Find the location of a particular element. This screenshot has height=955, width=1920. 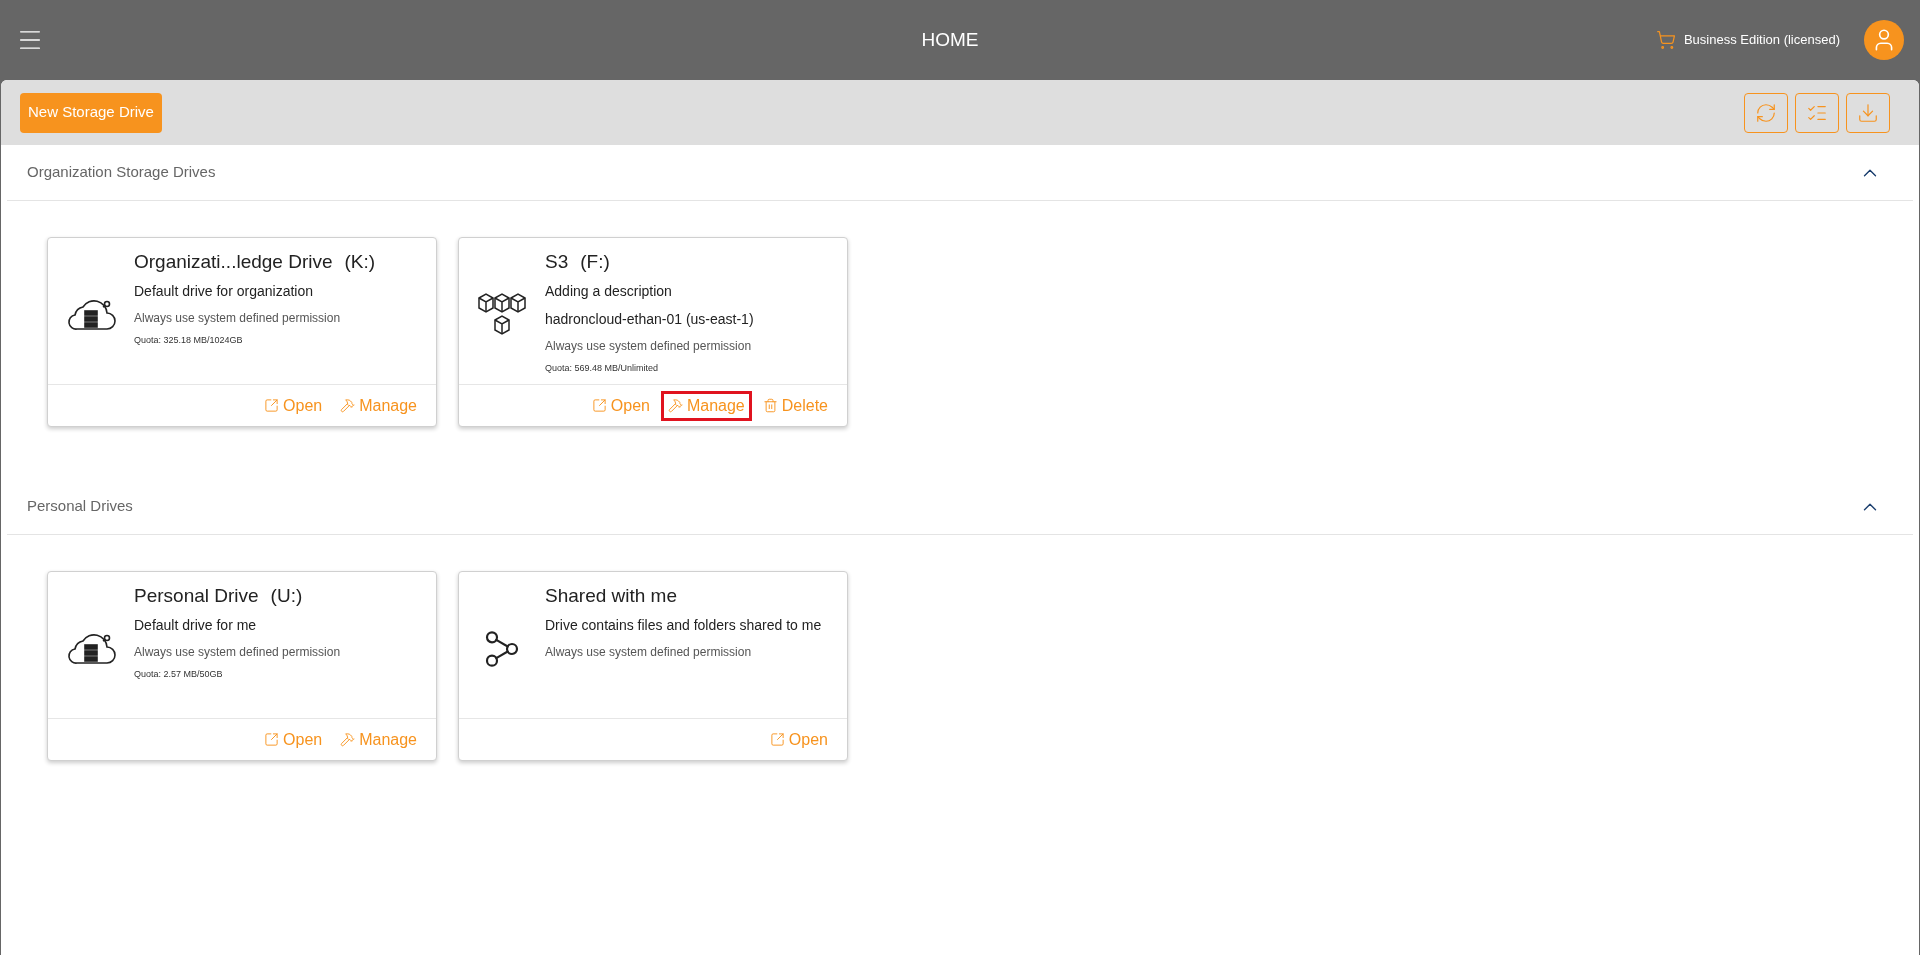

description-text: Default drive for me is located at coordinates (196, 625).